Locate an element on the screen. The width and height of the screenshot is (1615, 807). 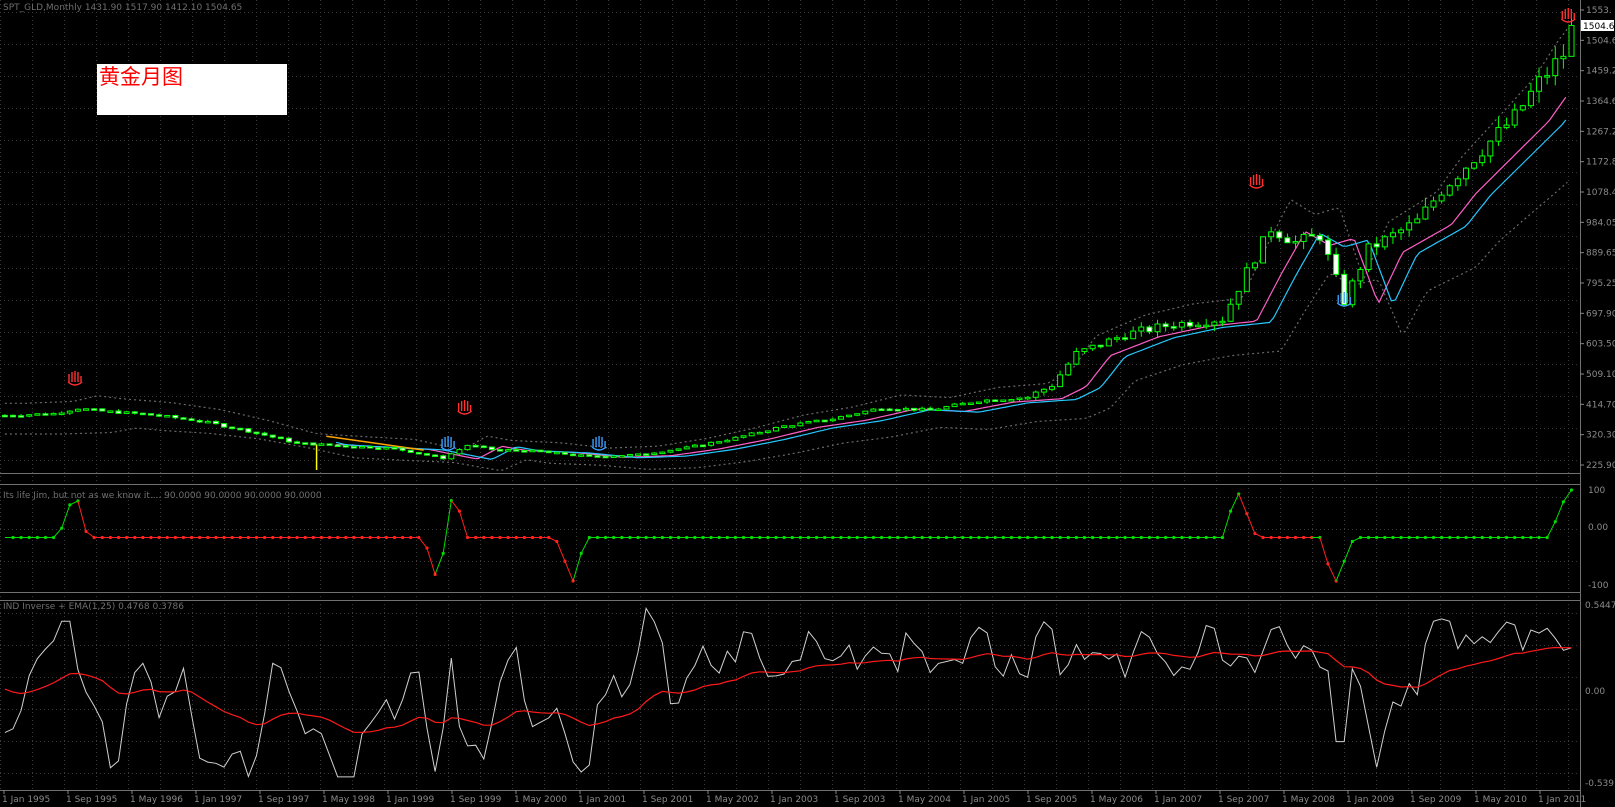
price-axis-label: 889.65 is located at coordinates (1600, 254).